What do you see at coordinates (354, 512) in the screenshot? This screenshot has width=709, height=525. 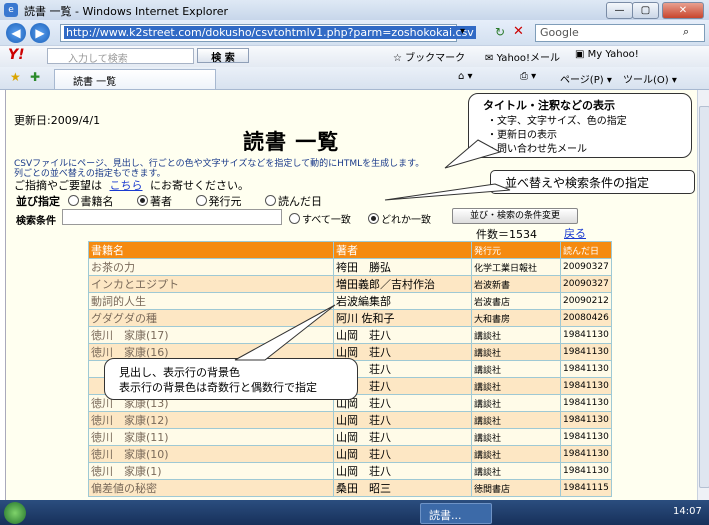 I see `taskbar: 読書... 14:07` at bounding box center [354, 512].